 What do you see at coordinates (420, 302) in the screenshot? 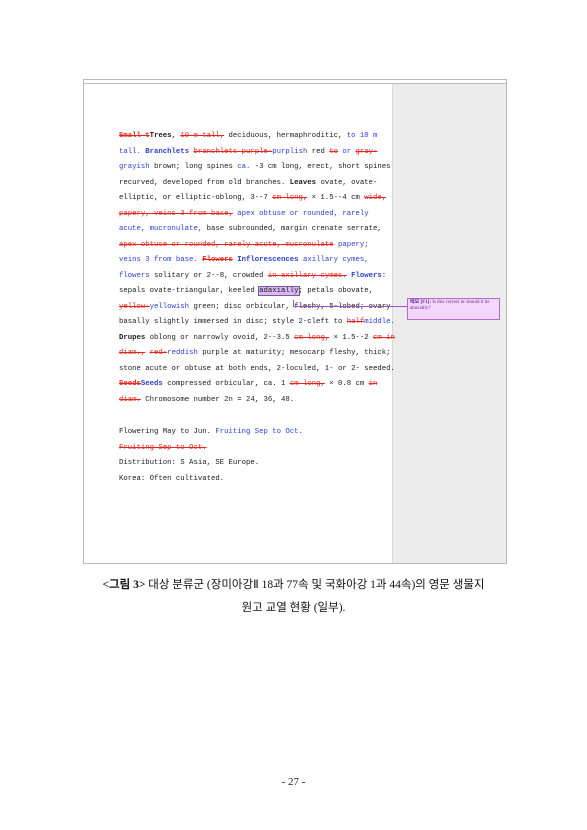
I see `comment-label: 메모 [F1]:` at bounding box center [420, 302].